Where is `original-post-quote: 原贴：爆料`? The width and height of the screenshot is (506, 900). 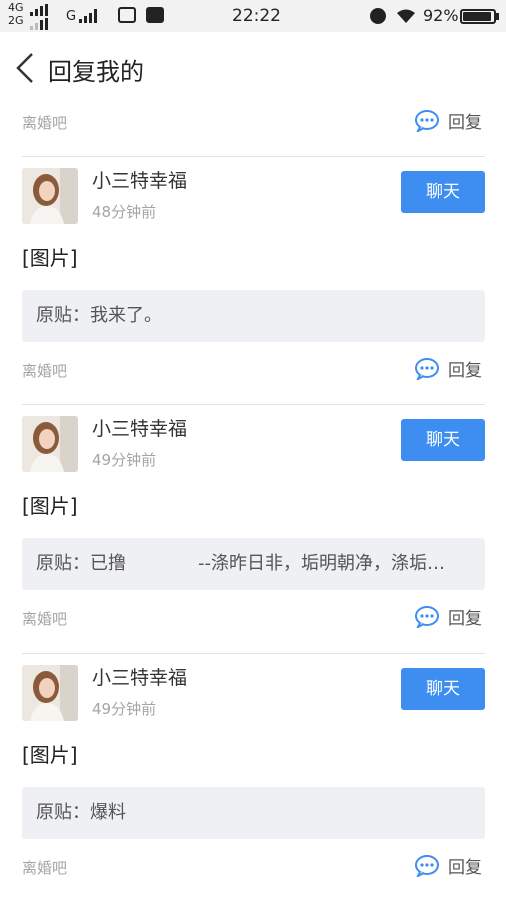
original-post-quote: 原贴：爆料 is located at coordinates (253, 813).